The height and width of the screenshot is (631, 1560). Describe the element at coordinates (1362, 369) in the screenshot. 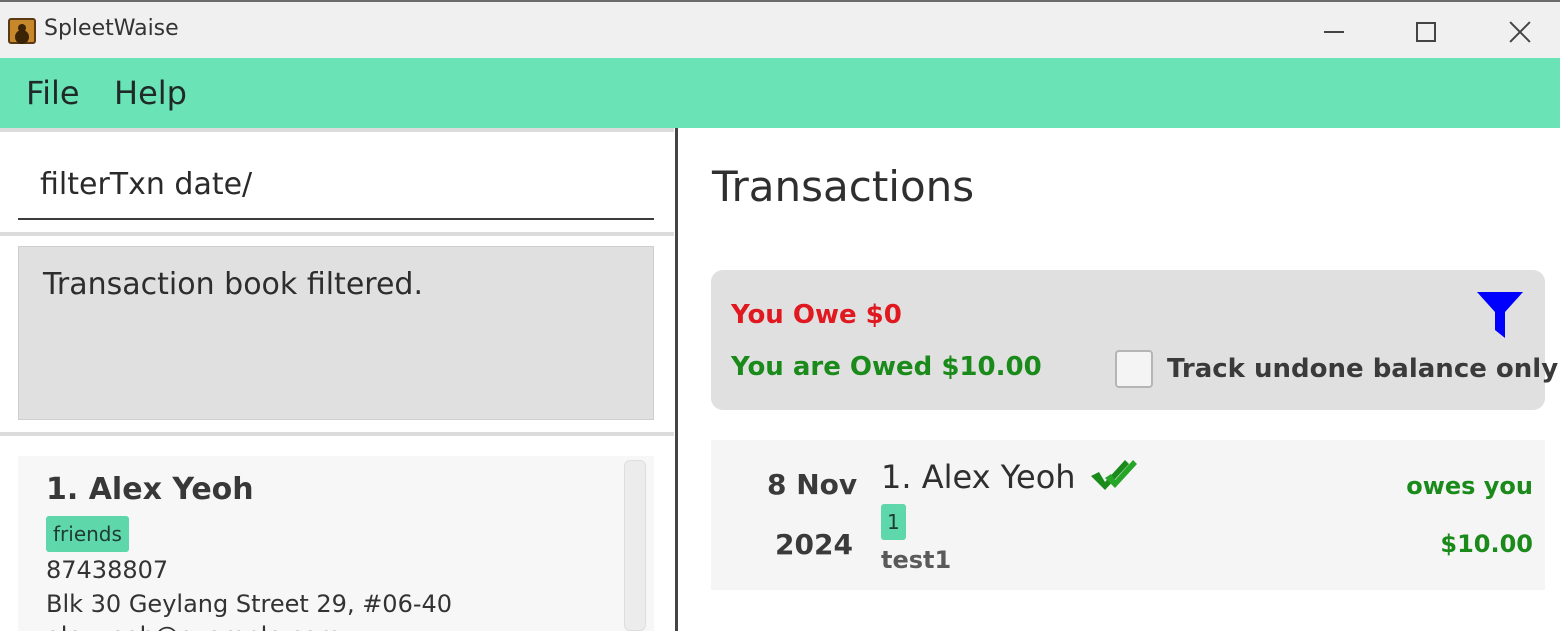

I see `track-undone-label: Track undone balance only` at that location.